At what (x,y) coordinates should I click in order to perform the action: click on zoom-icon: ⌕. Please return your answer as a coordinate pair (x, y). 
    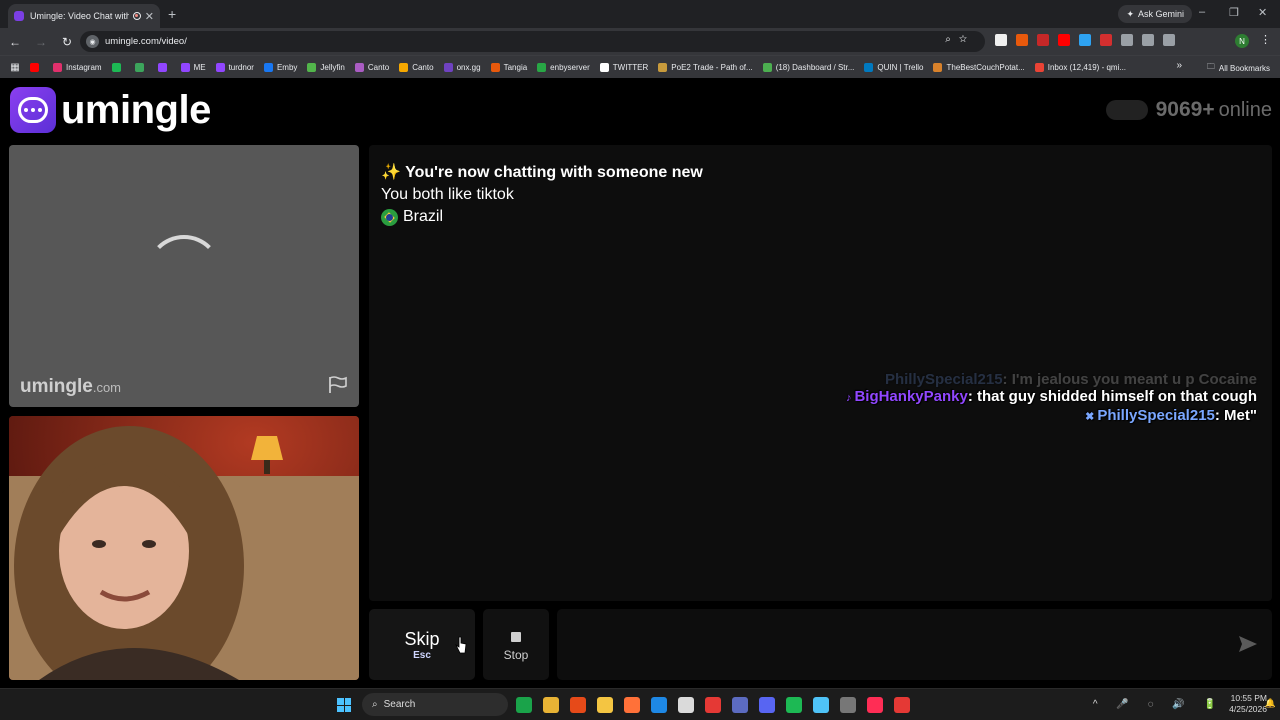
    Looking at the image, I should click on (952, 39).